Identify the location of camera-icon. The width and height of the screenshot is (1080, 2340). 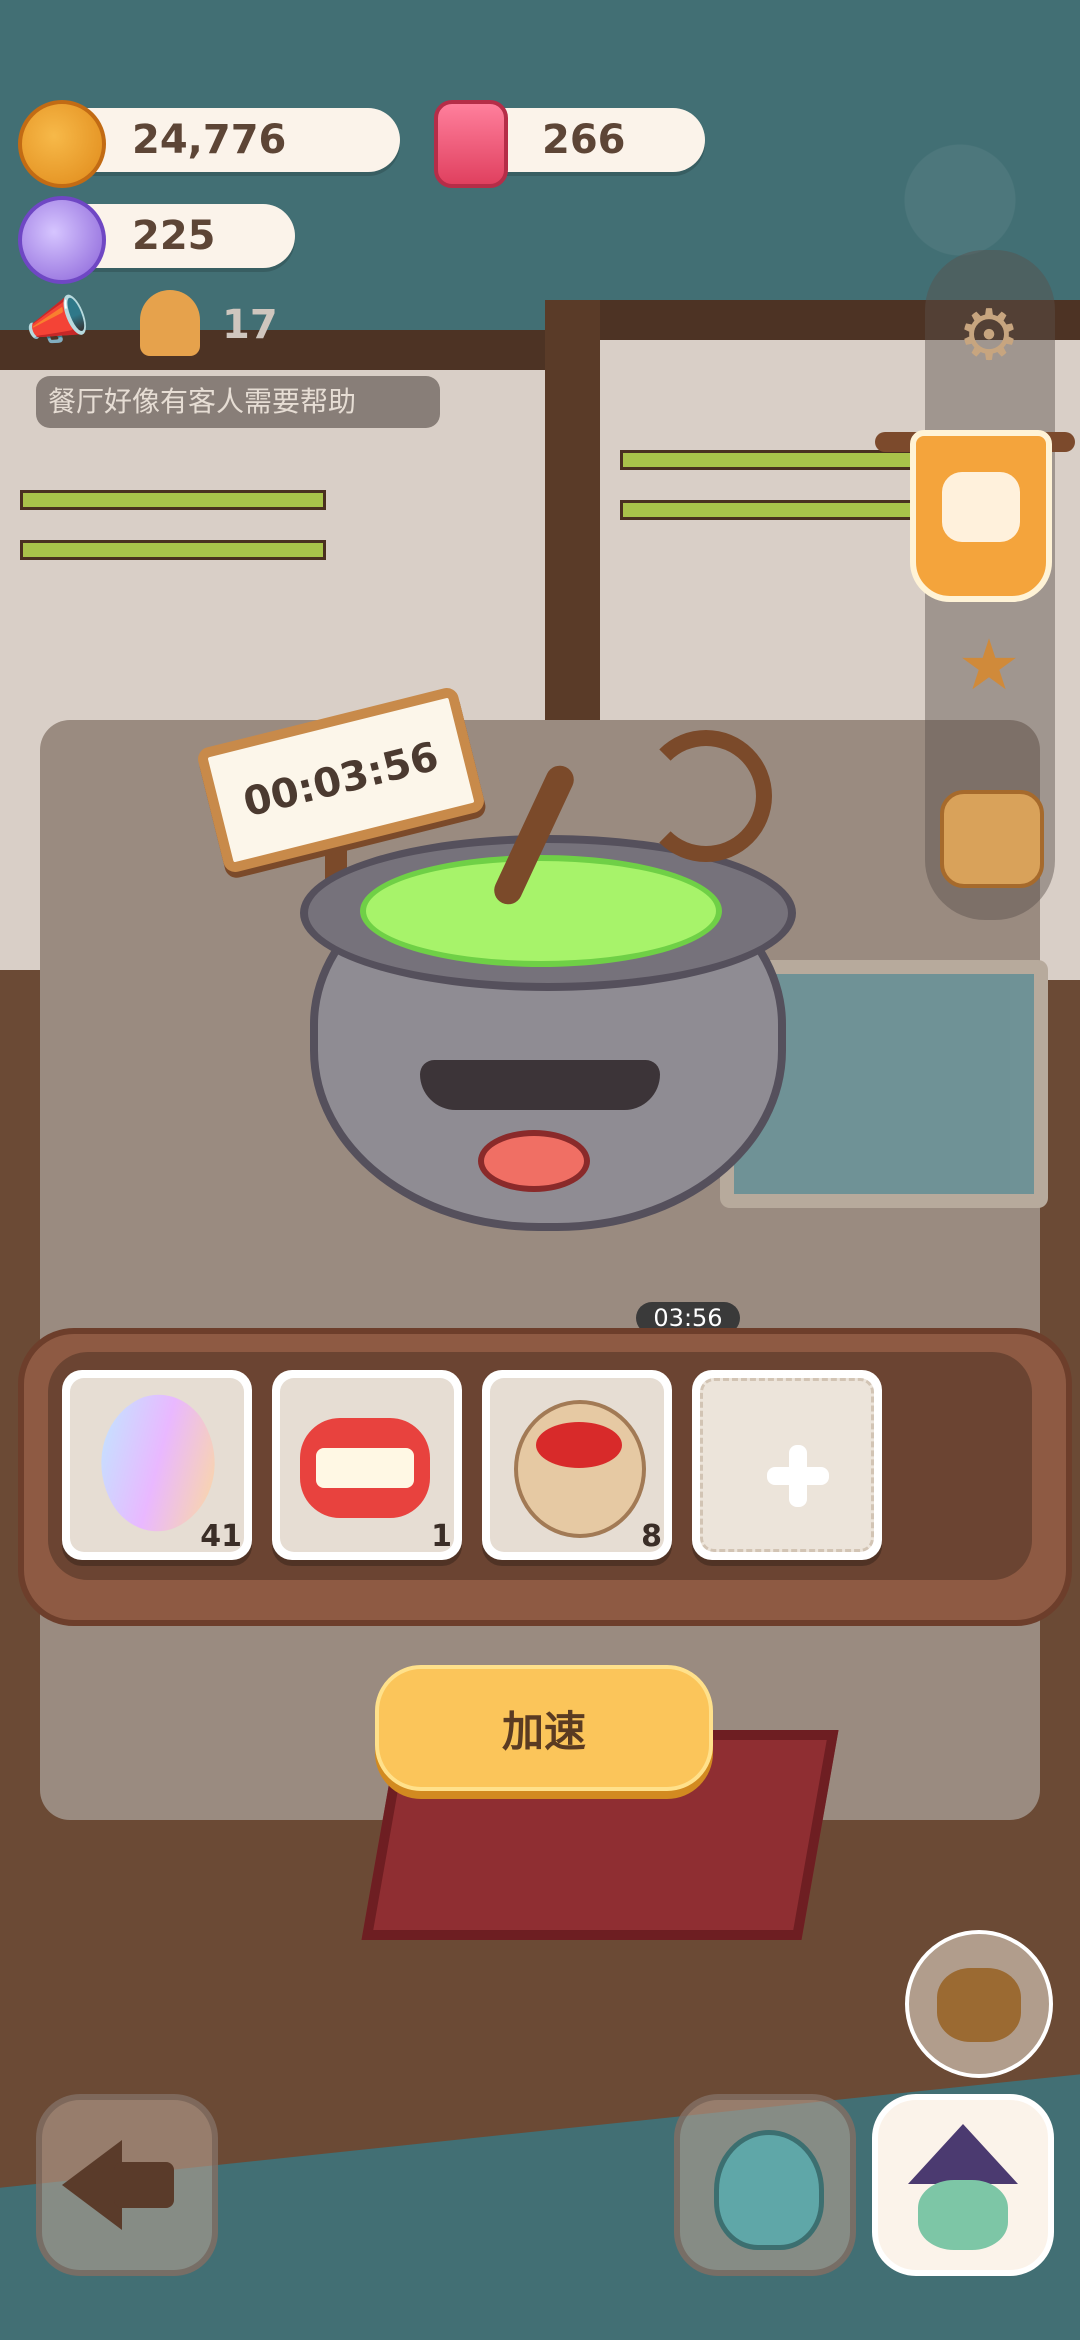
(981, 507).